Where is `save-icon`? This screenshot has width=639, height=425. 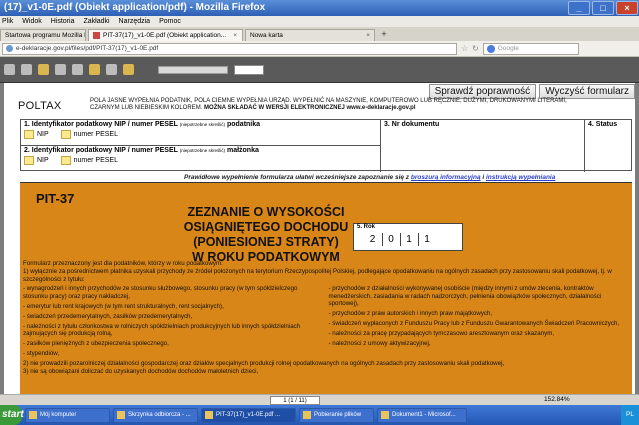
save-icon is located at coordinates (9, 69).